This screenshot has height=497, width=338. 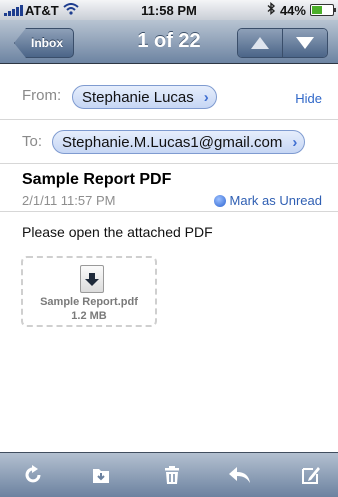 I want to click on attachment-file-size: 1.2 MB, so click(x=89, y=316).